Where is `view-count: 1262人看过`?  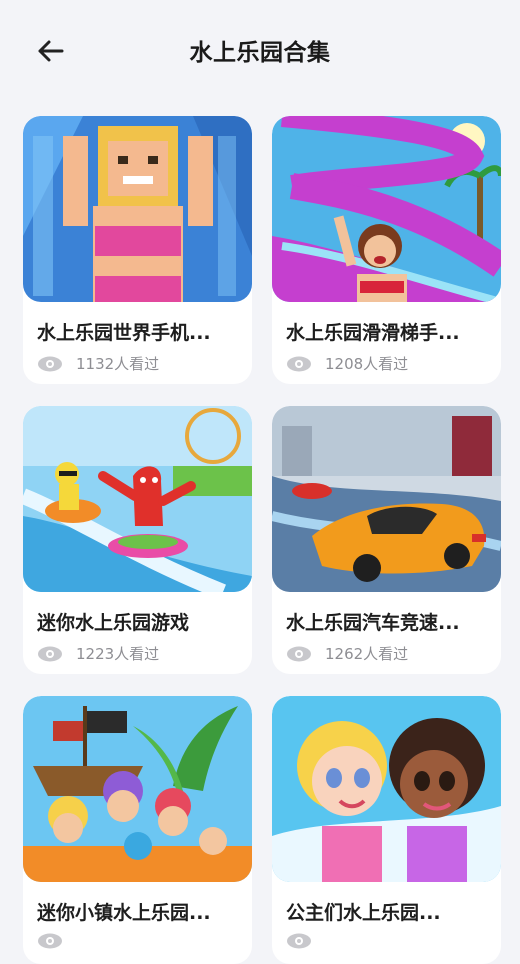 view-count: 1262人看过 is located at coordinates (386, 653).